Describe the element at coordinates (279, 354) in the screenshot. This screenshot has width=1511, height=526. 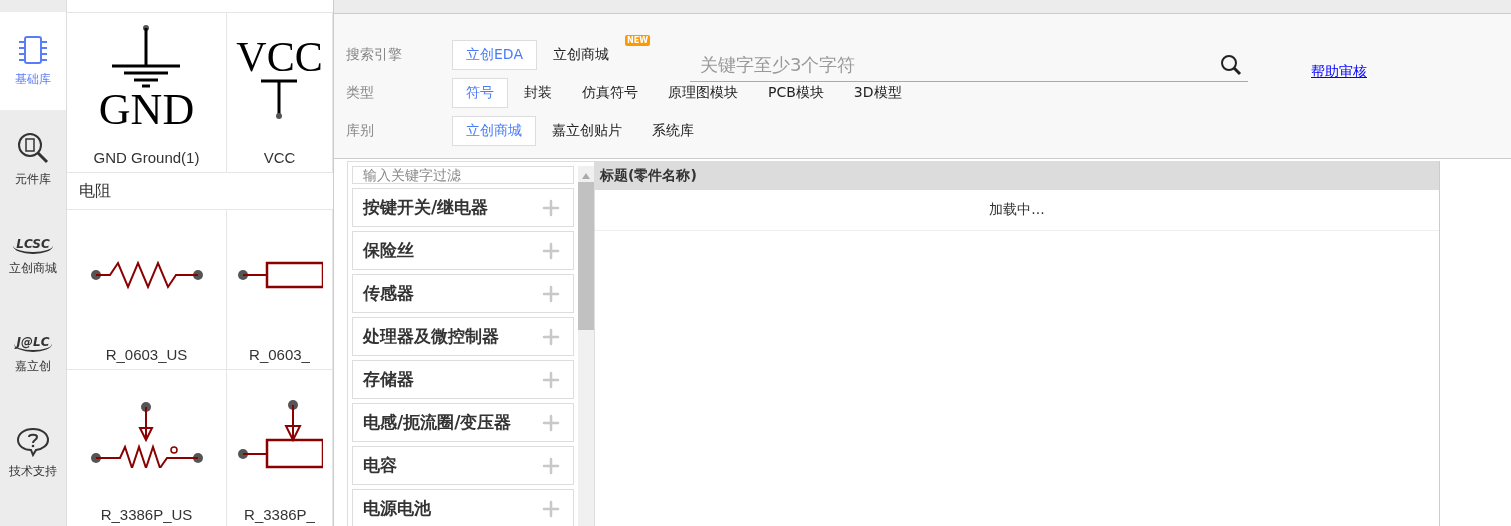
I see `symbol-label: R_0603_` at that location.